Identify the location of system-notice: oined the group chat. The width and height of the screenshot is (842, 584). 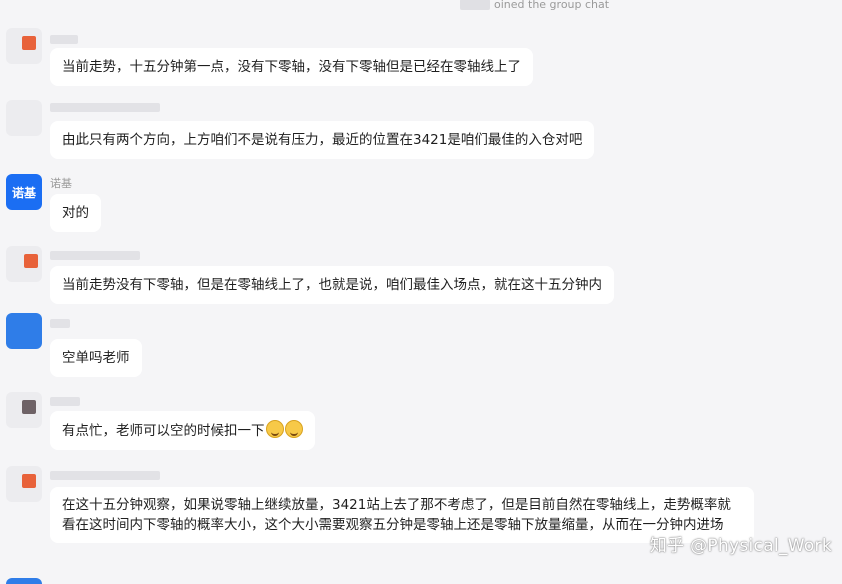
(534, 5).